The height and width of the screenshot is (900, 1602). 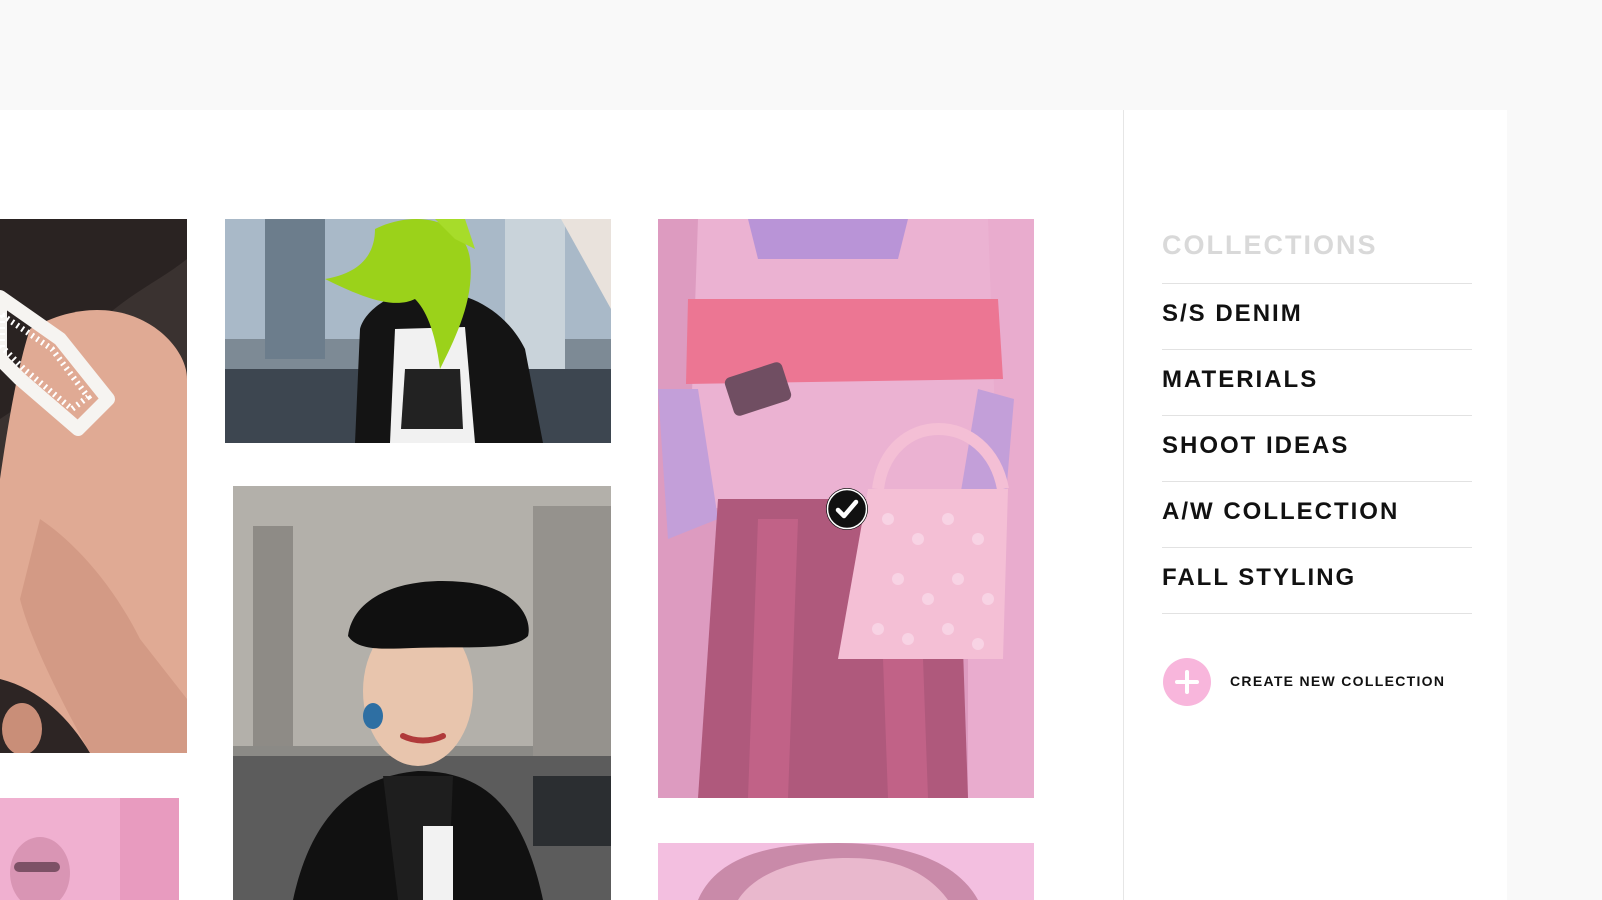 I want to click on pink-hair-closeup-image, so click(x=846, y=871).